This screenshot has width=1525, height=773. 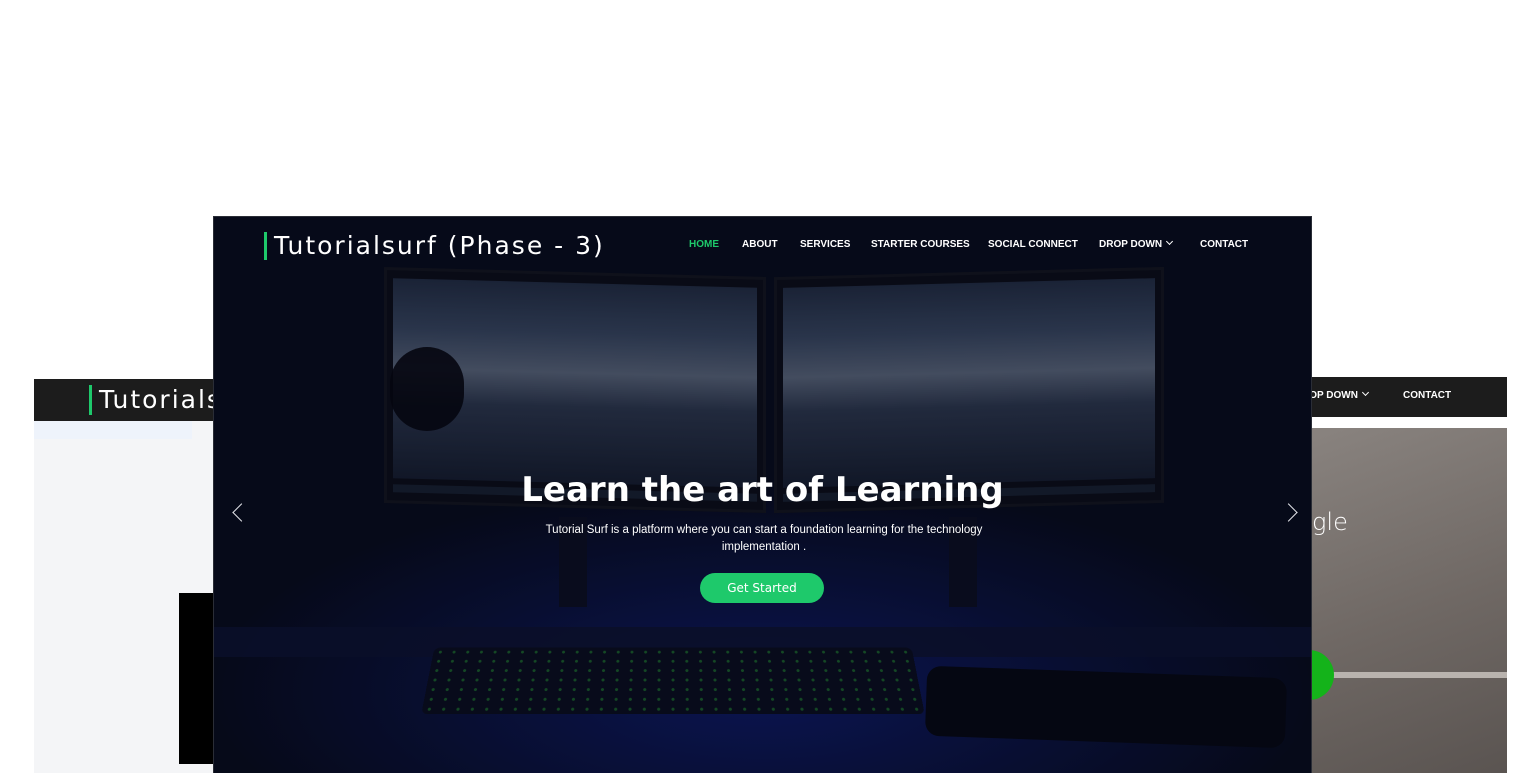 I want to click on left-card-strip, so click(x=113, y=430).